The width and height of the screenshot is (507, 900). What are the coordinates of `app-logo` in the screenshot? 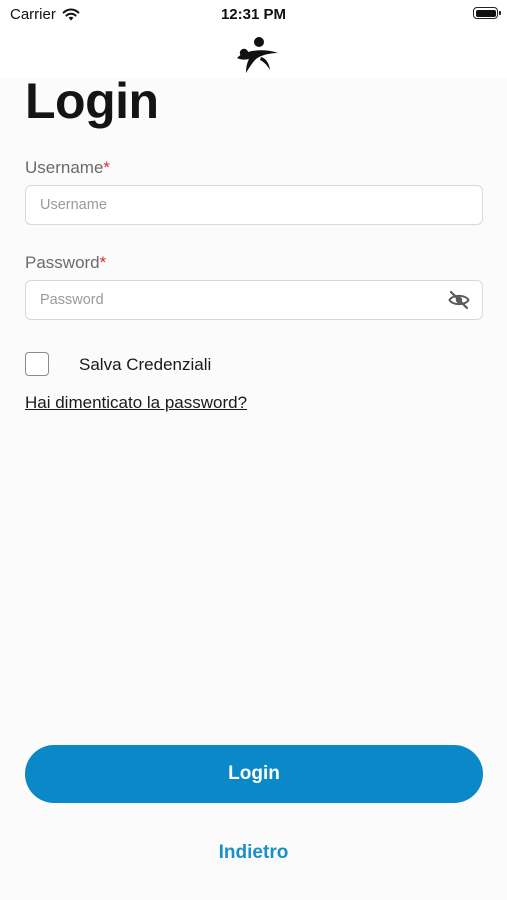 It's located at (257, 55).